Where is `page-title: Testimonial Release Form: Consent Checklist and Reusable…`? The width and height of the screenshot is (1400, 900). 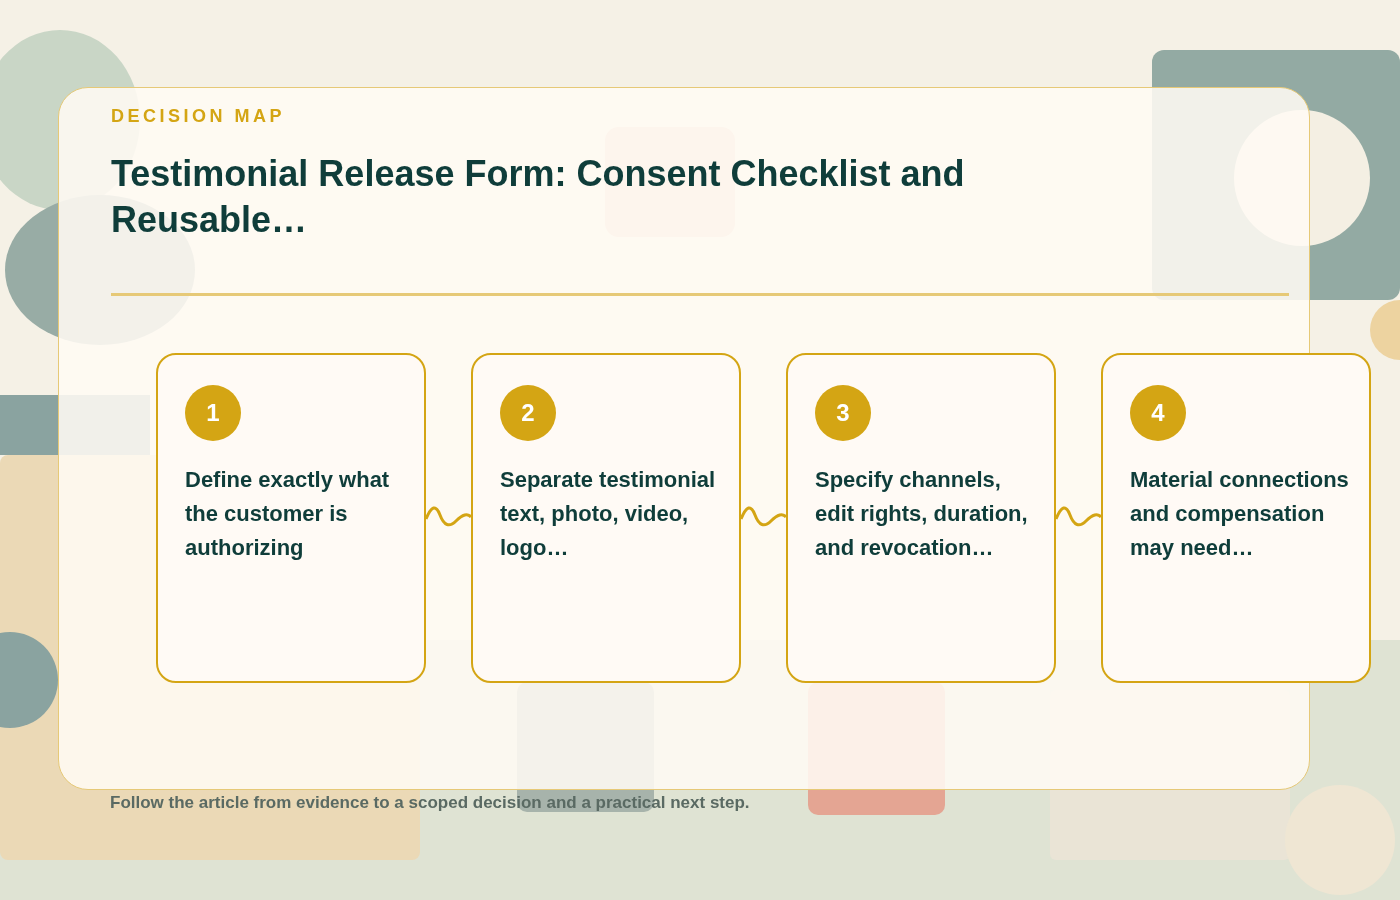
page-title: Testimonial Release Form: Consent Checklist and Reusable… is located at coordinates (538, 197).